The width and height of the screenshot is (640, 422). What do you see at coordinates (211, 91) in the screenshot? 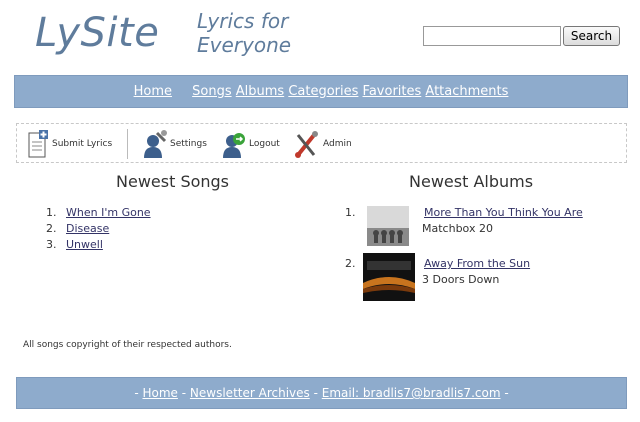
I see `nav-songs: Songs` at bounding box center [211, 91].